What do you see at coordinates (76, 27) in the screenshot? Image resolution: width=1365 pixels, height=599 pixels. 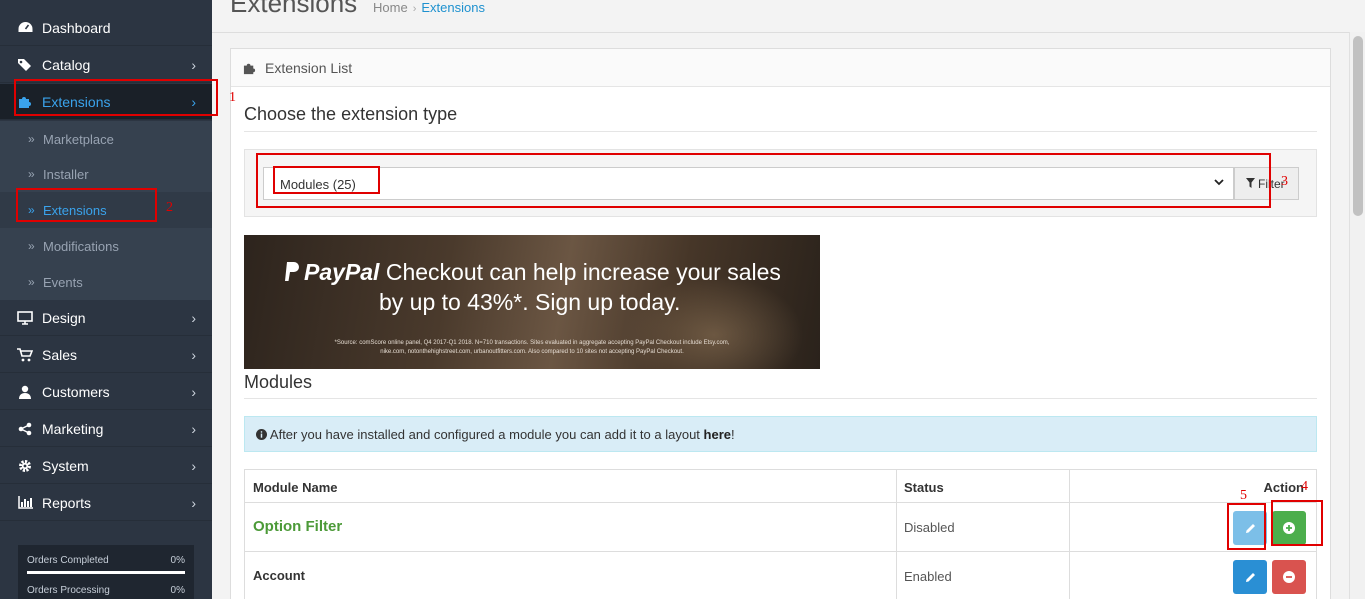 I see `sidebar-item-label: Dashboard` at bounding box center [76, 27].